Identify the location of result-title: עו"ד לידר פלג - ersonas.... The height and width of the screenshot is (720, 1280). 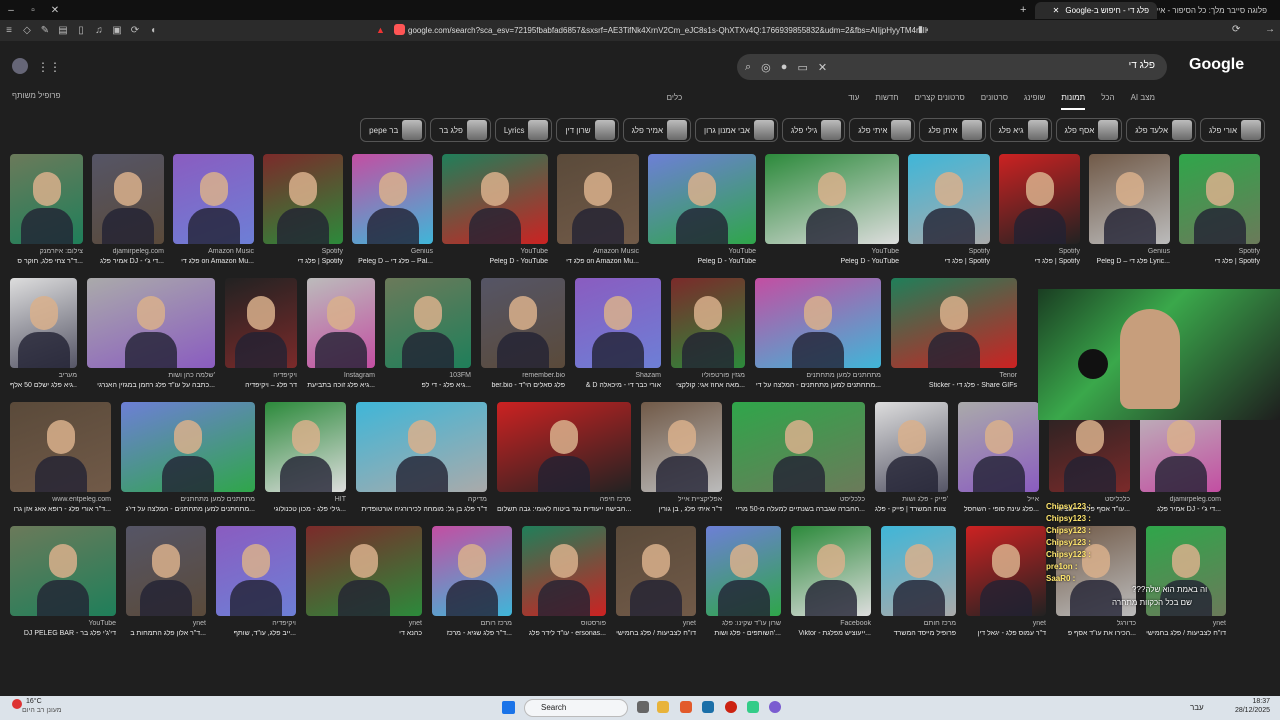
(564, 633).